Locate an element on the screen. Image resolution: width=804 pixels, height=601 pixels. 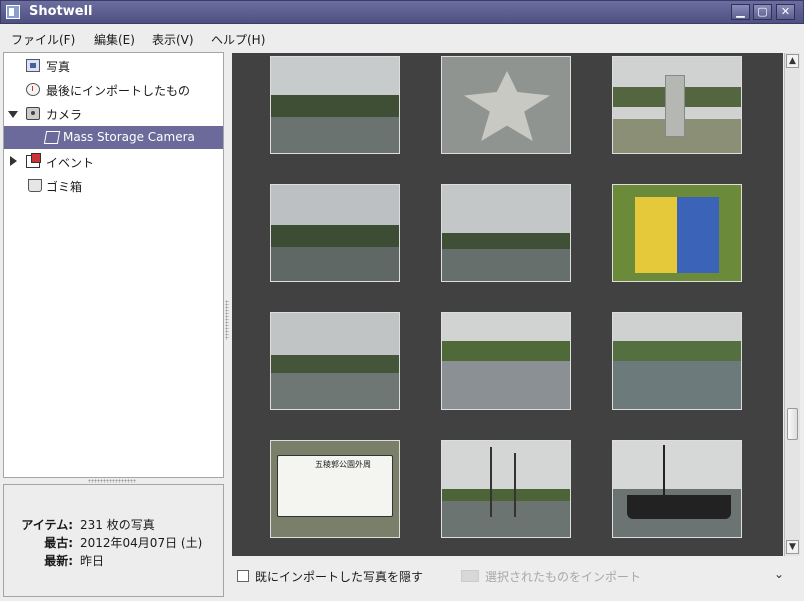
oldest-value: 2012年04月07日 (土) is located at coordinates (141, 543).